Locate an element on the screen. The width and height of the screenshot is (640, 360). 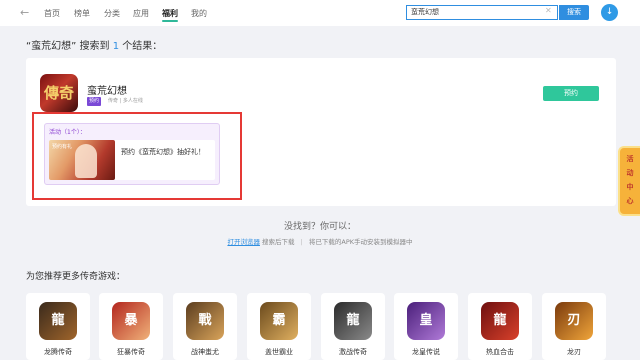
app-status-badge: 预约 is located at coordinates (94, 101).